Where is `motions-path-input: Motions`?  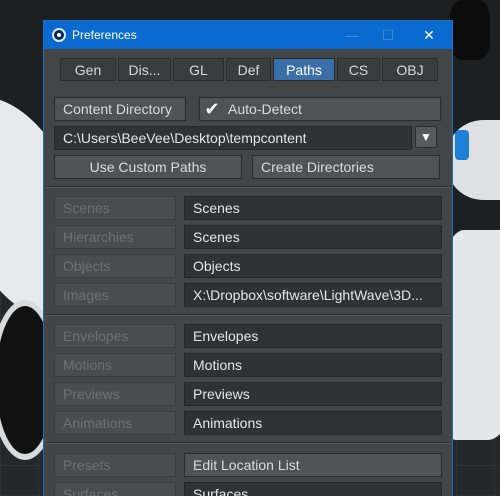 motions-path-input: Motions is located at coordinates (313, 365).